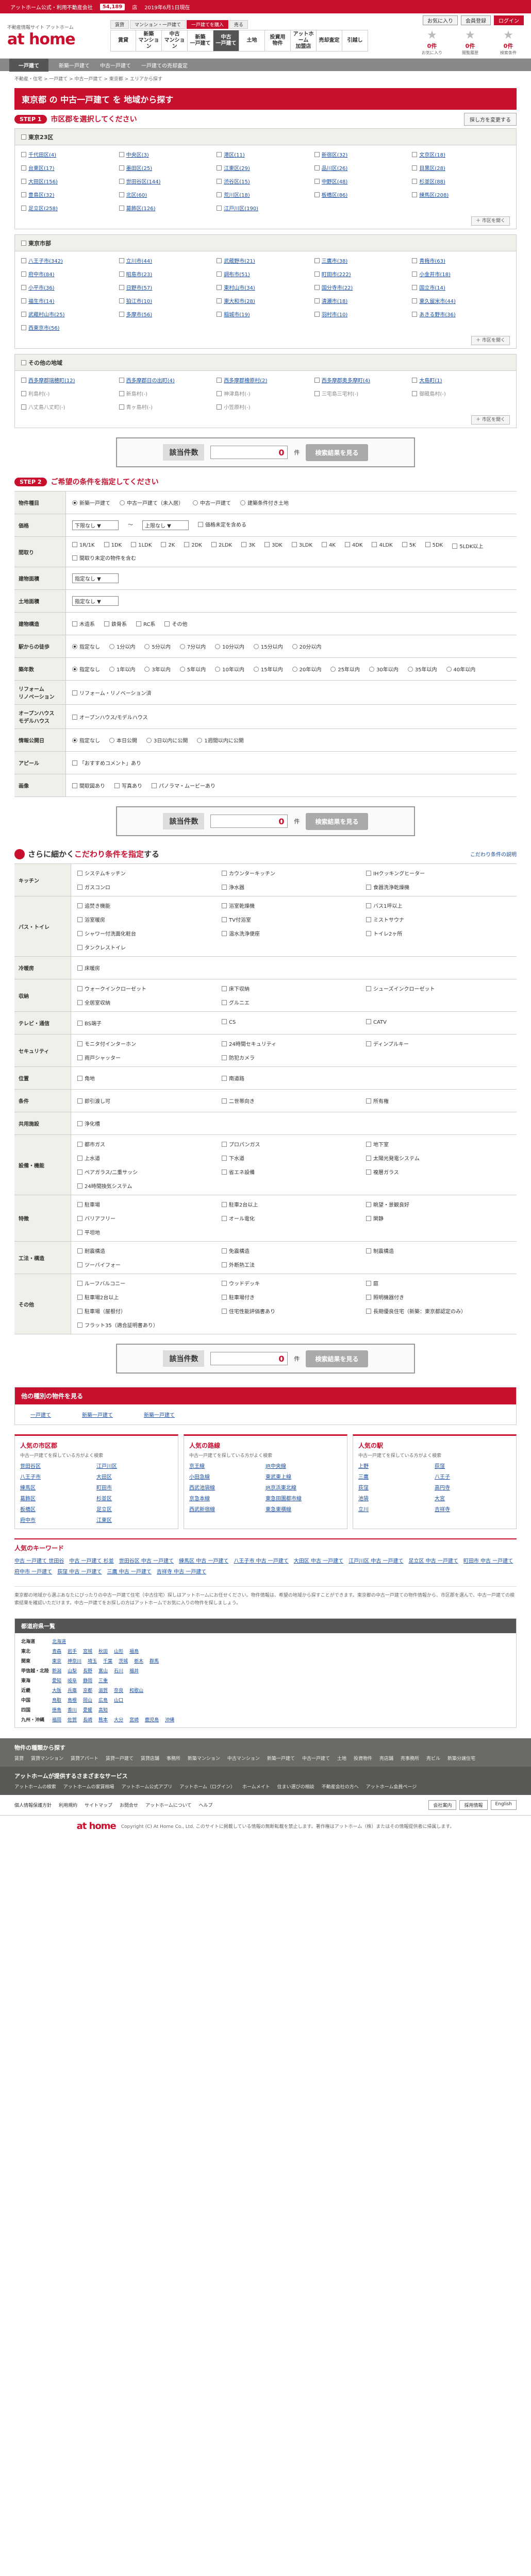 This screenshot has height=2576, width=531. I want to click on area-link: 立川市(44), so click(139, 261).